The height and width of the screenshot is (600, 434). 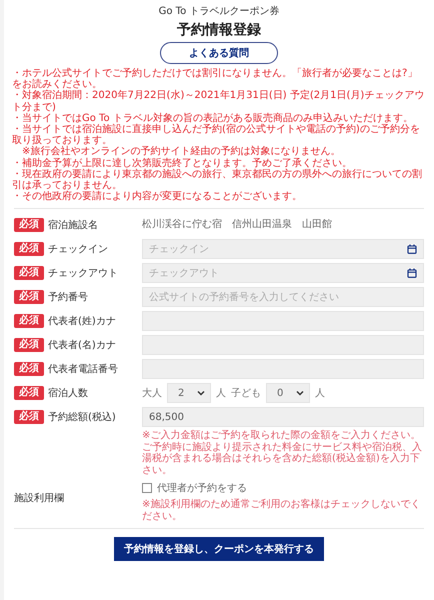 What do you see at coordinates (39, 499) in the screenshot?
I see `field-label: 施設利用欄` at bounding box center [39, 499].